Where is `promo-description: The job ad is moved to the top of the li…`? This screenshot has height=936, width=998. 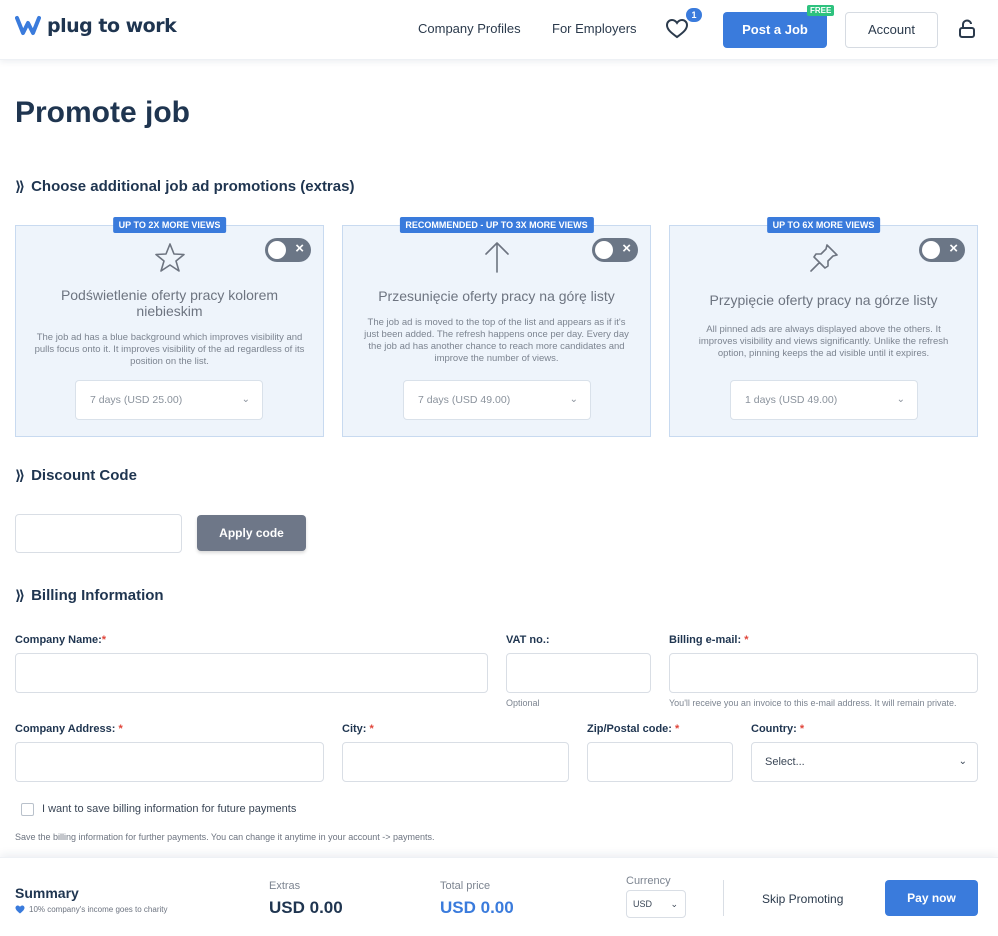
promo-description: The job ad is moved to the top of the li… is located at coordinates (496, 340).